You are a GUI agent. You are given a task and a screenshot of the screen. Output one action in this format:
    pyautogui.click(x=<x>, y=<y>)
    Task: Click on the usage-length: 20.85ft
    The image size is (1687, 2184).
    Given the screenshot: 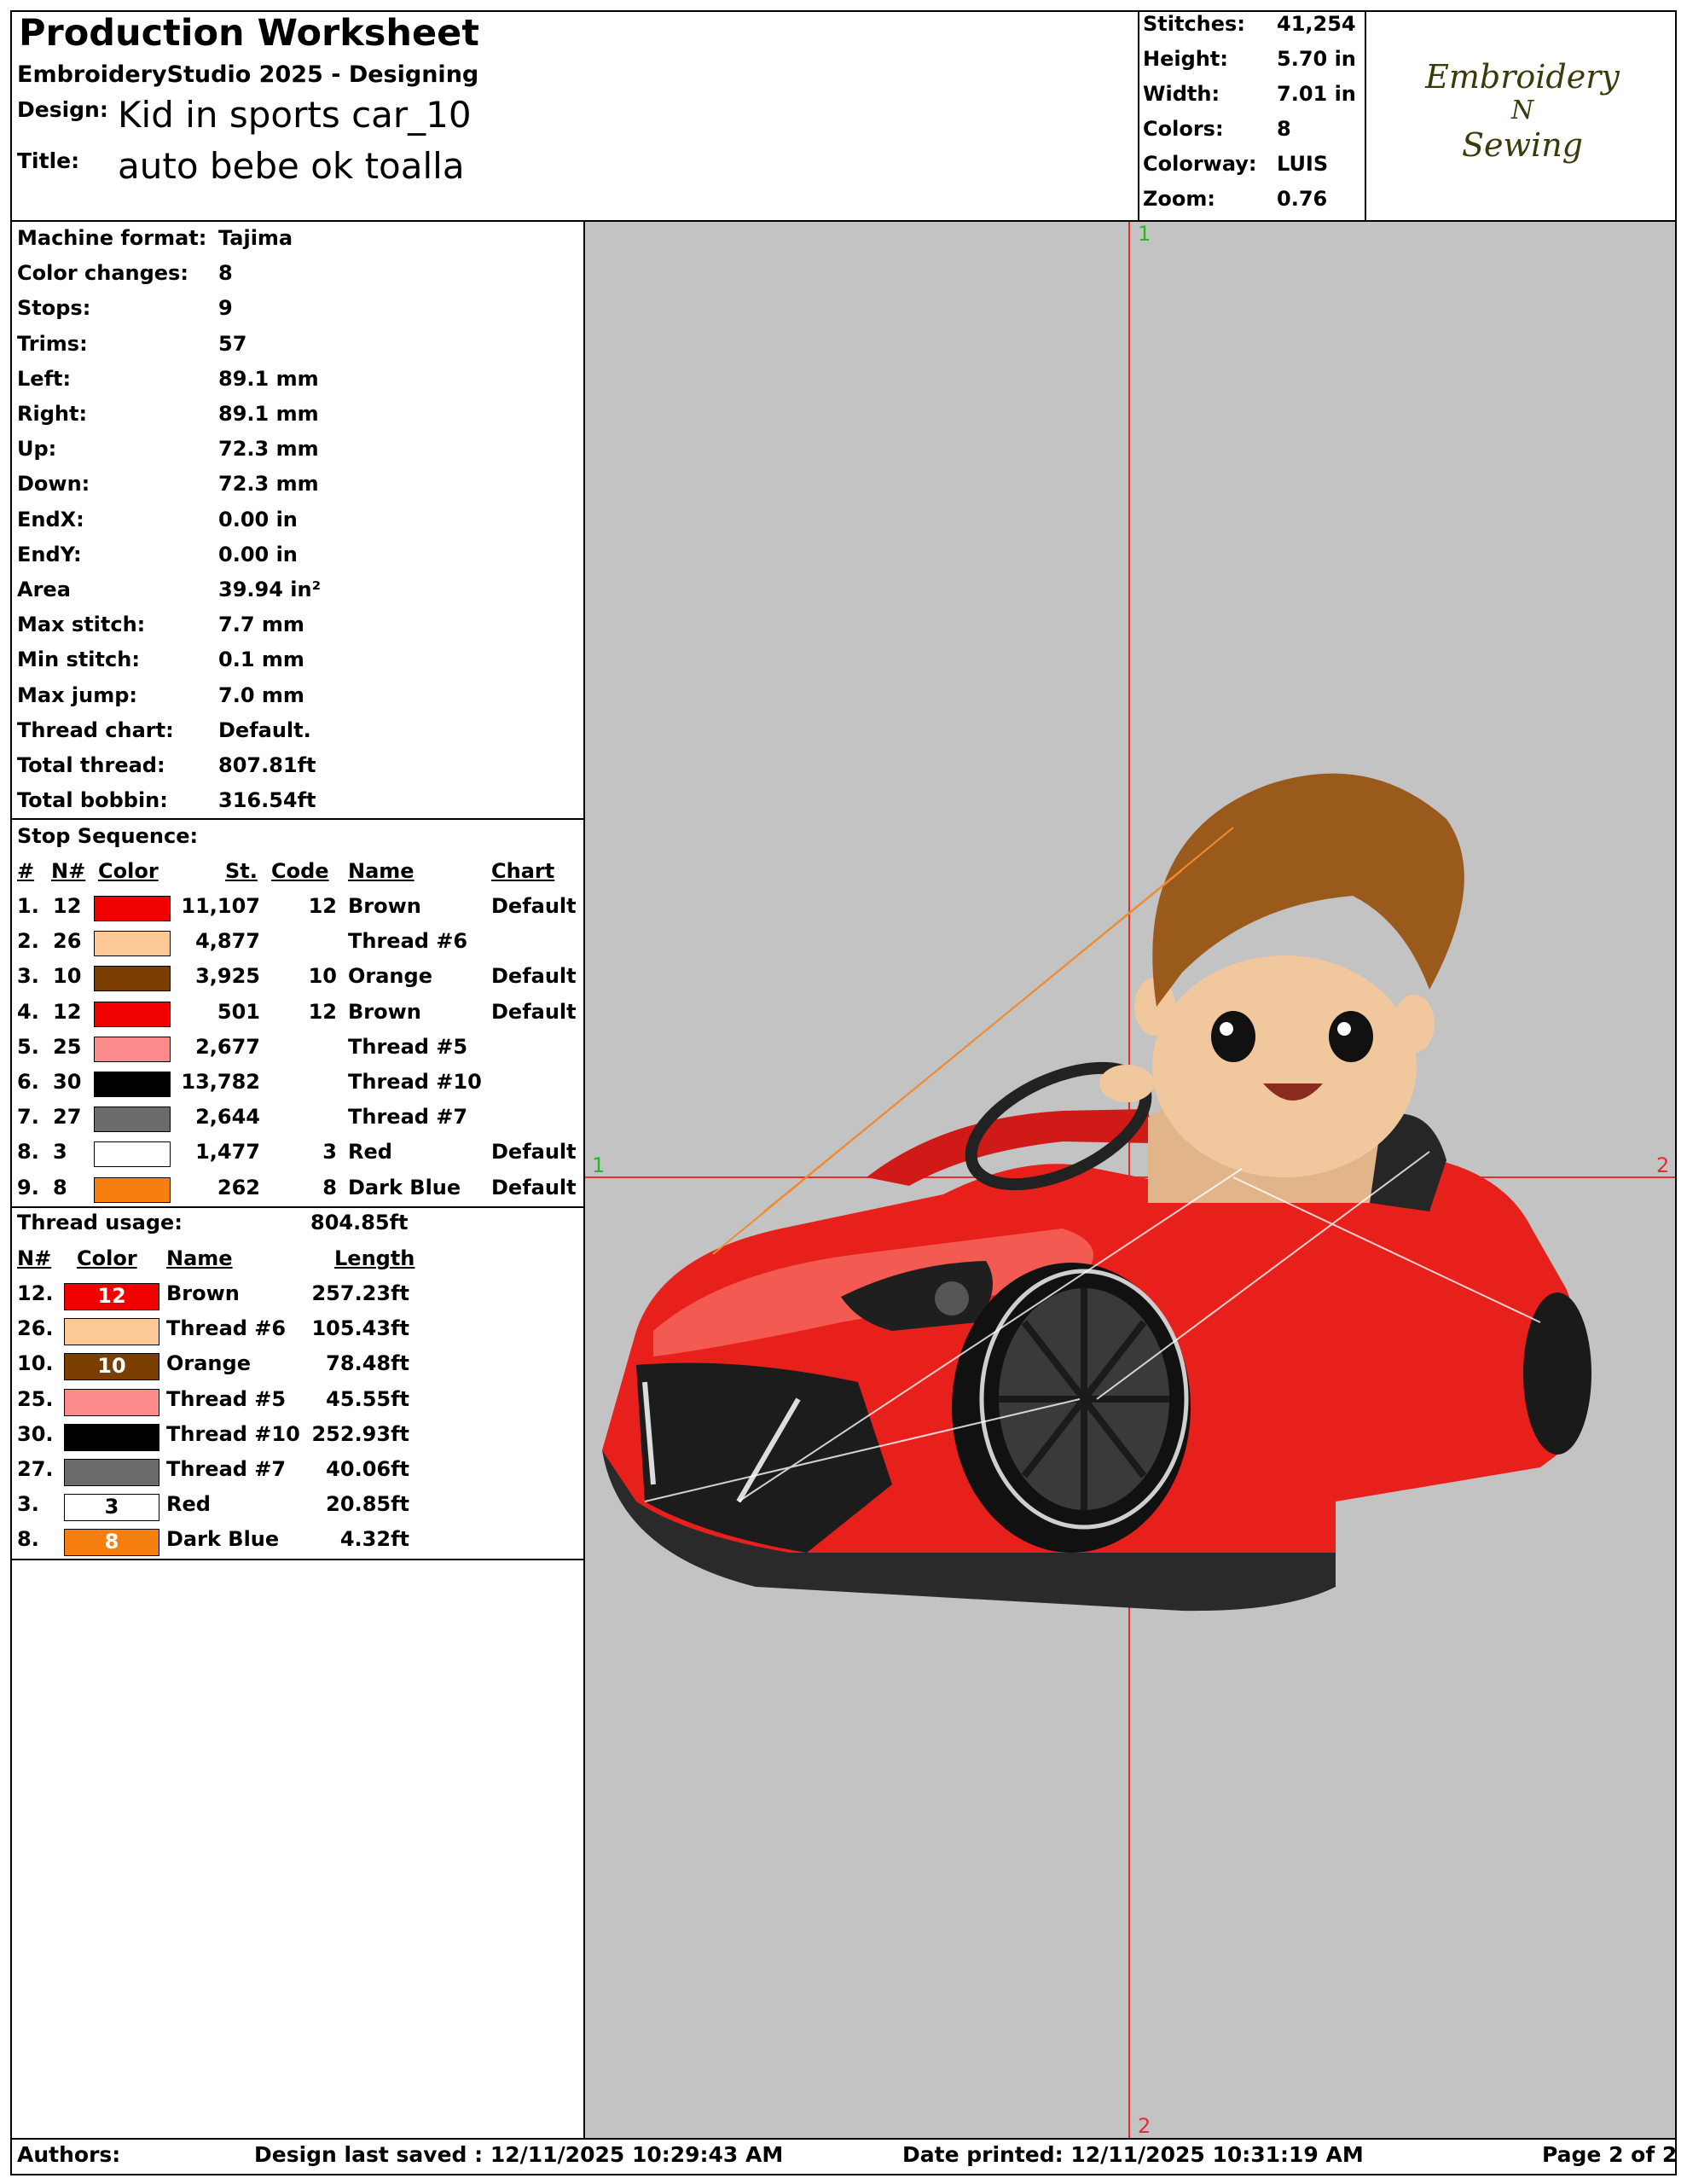 What is the action you would take?
    pyautogui.click(x=368, y=1504)
    